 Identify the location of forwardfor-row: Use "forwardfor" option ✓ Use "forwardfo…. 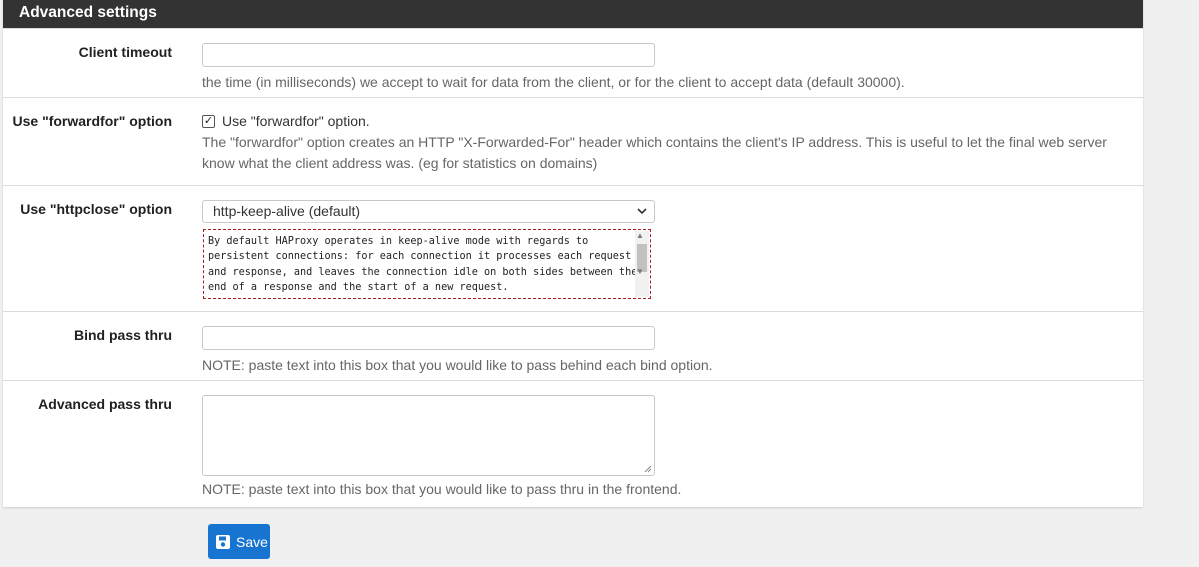
(573, 141).